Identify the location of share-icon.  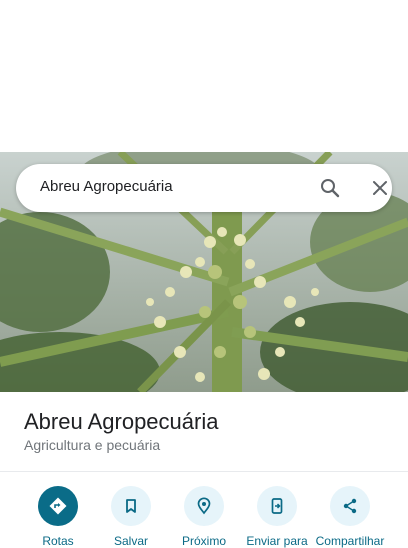
(350, 506).